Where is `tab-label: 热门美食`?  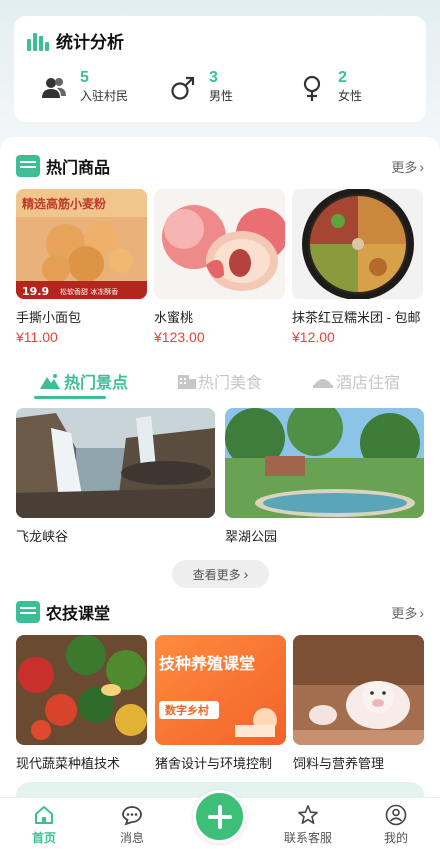 tab-label: 热门美食 is located at coordinates (230, 383).